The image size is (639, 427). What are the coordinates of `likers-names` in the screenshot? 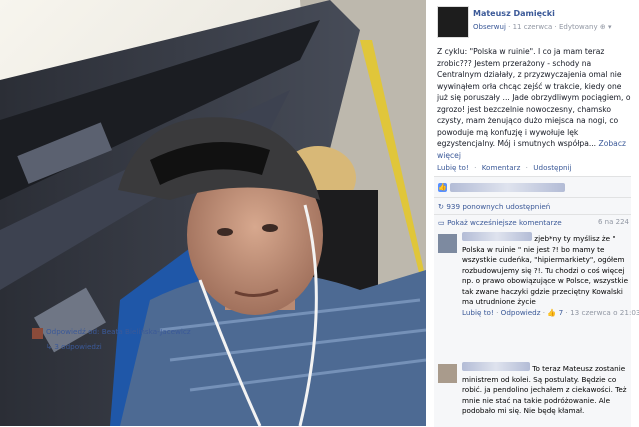 It's located at (507, 187).